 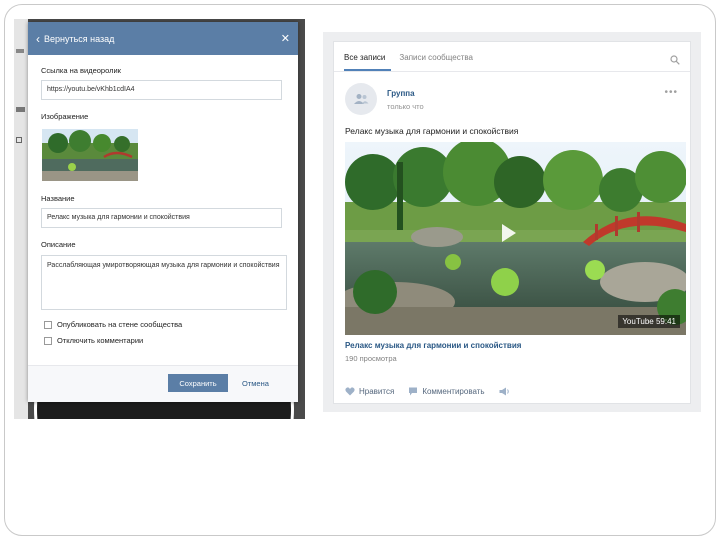 I want to click on search-icon, so click(x=675, y=61).